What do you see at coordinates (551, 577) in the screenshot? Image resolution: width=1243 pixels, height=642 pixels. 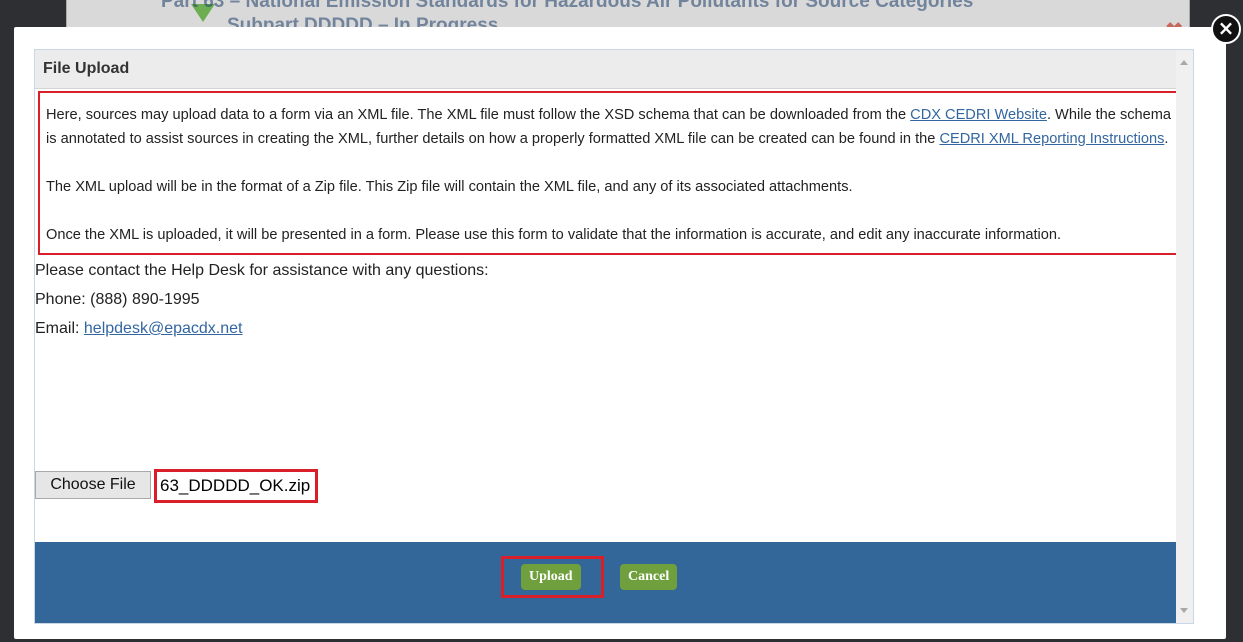 I see `upload-button: Upload` at bounding box center [551, 577].